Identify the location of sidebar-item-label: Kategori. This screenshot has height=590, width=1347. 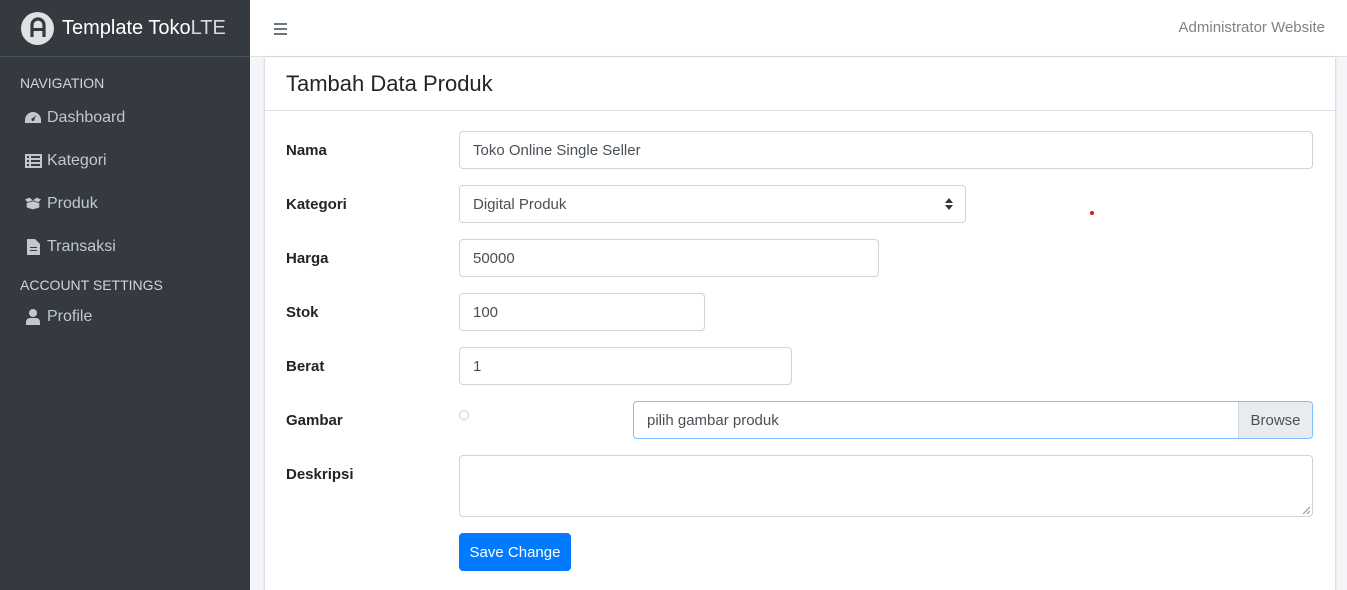
(77, 160).